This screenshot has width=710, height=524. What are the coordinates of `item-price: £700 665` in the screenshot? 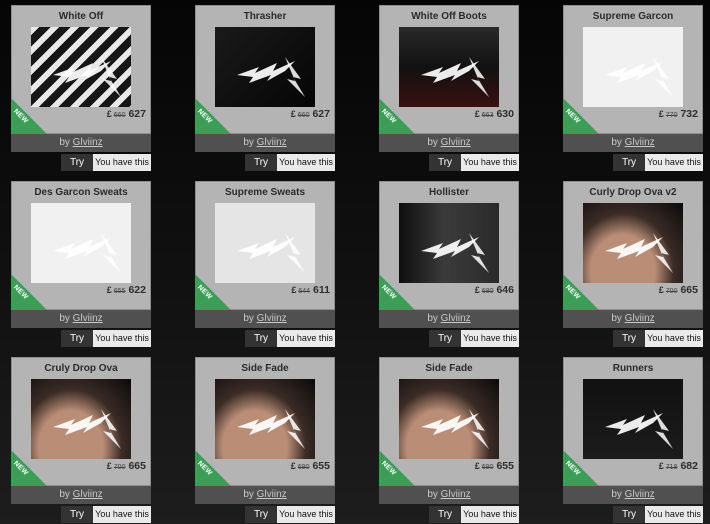 It's located at (126, 466).